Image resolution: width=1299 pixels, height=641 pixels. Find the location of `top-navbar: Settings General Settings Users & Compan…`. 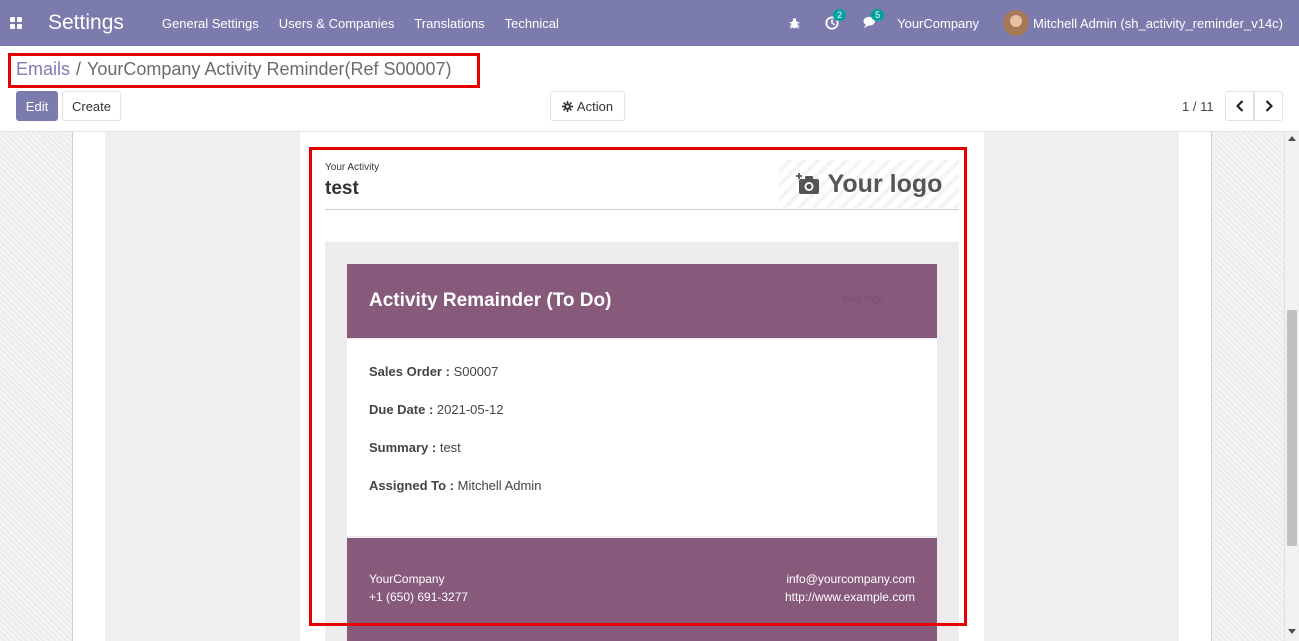

top-navbar: Settings General Settings Users & Compan… is located at coordinates (649, 23).